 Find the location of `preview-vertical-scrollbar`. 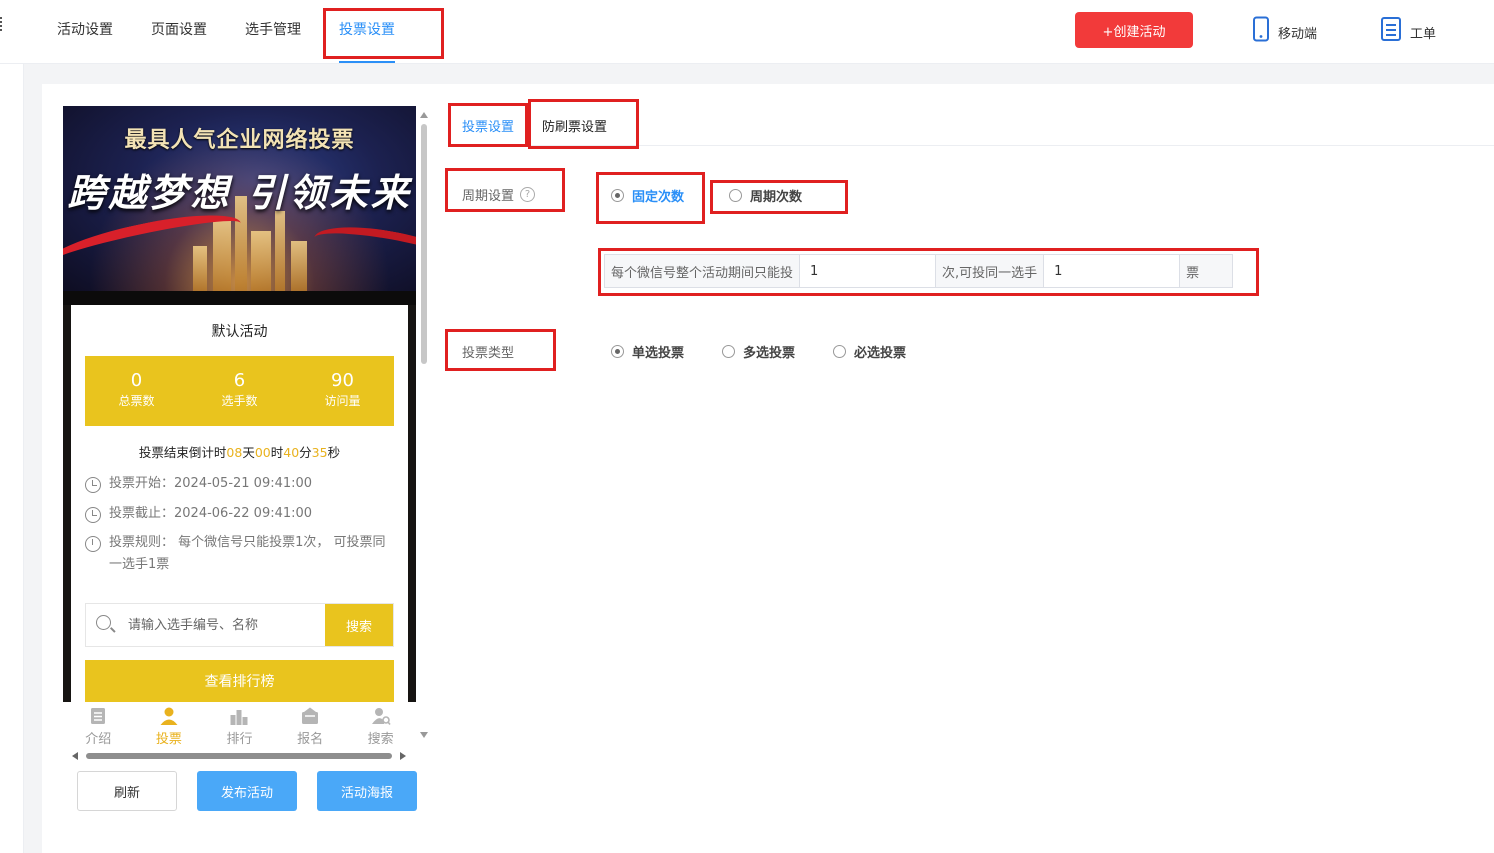

preview-vertical-scrollbar is located at coordinates (424, 429).